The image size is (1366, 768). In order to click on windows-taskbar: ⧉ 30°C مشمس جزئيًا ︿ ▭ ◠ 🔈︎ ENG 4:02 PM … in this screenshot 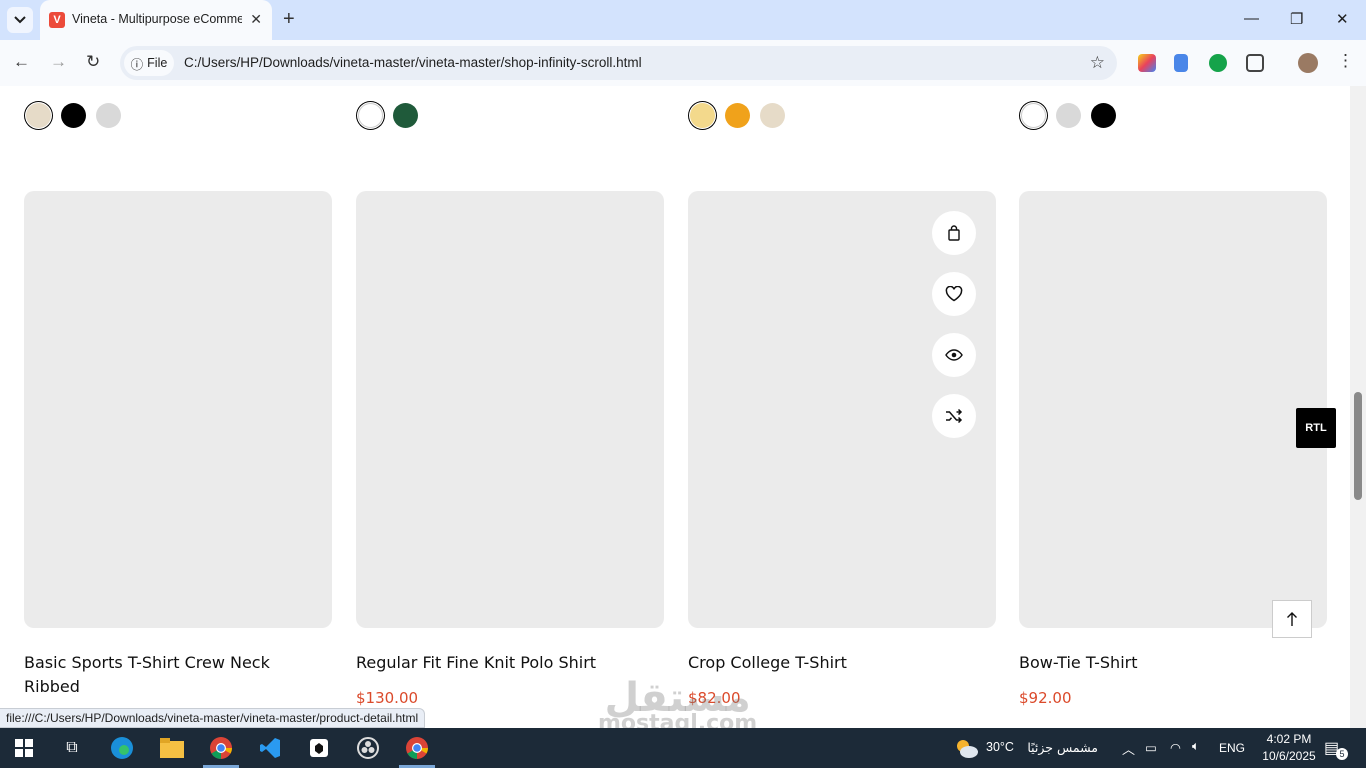, I will do `click(683, 748)`.